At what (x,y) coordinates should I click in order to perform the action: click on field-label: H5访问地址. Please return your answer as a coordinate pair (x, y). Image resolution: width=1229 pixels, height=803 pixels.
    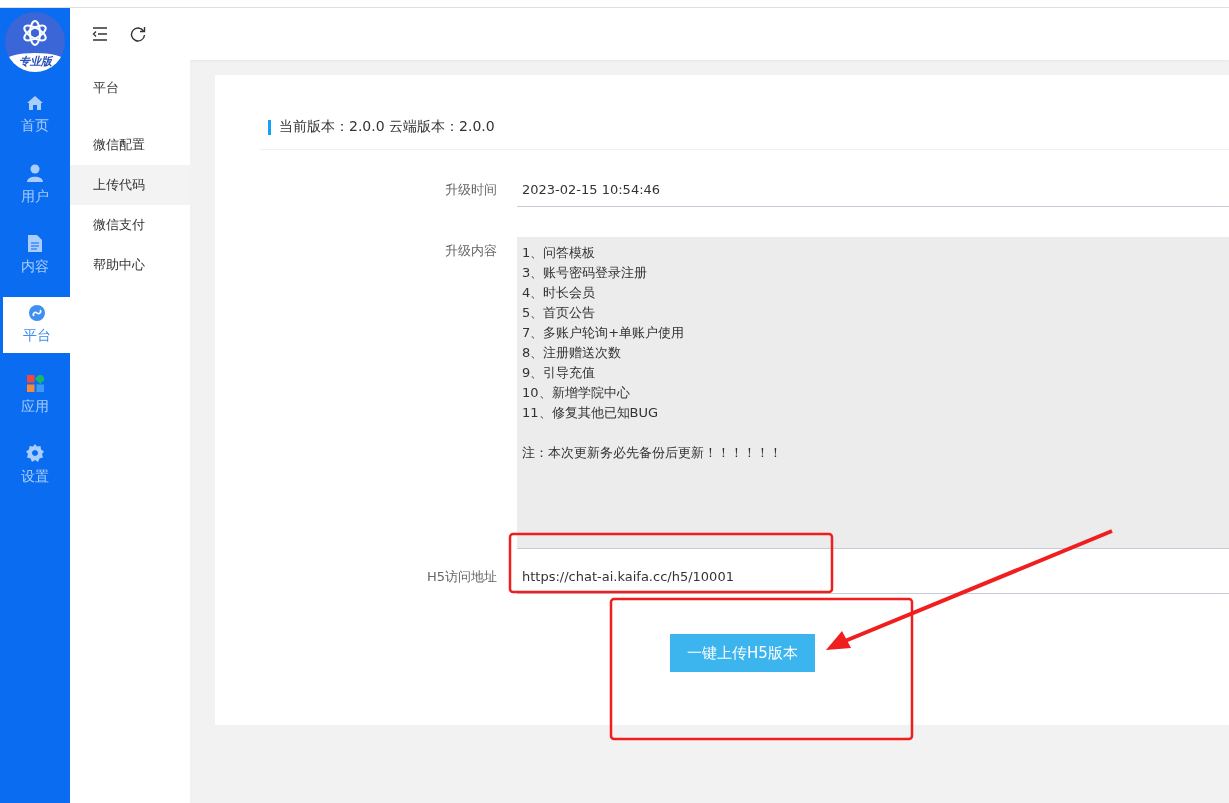
    Looking at the image, I should click on (461, 577).